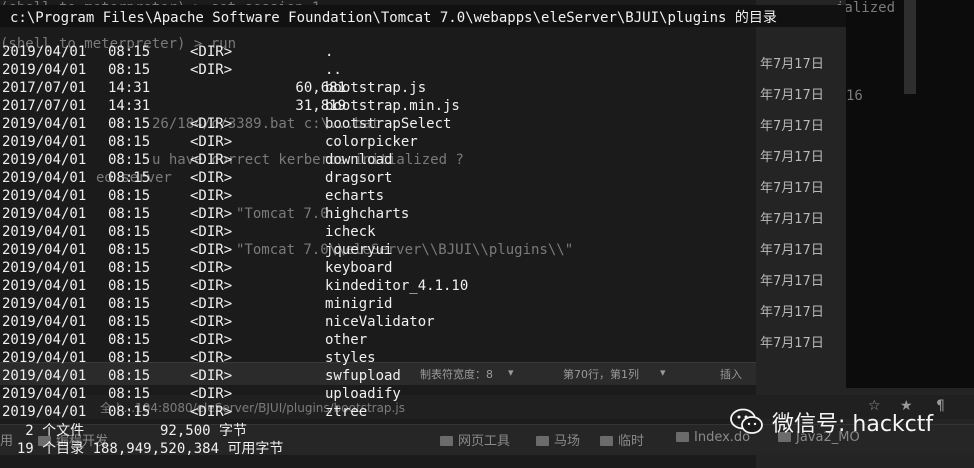 This screenshot has height=468, width=974. Describe the element at coordinates (567, 441) in the screenshot. I see `bookmark-label: 马场` at that location.